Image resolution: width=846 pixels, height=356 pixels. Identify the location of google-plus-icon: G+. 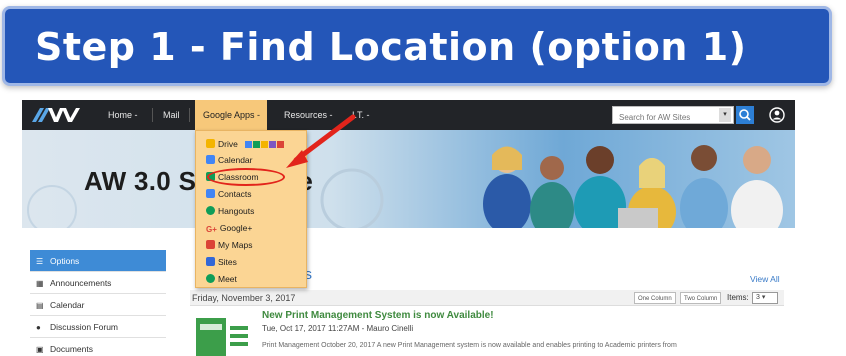
(211, 229).